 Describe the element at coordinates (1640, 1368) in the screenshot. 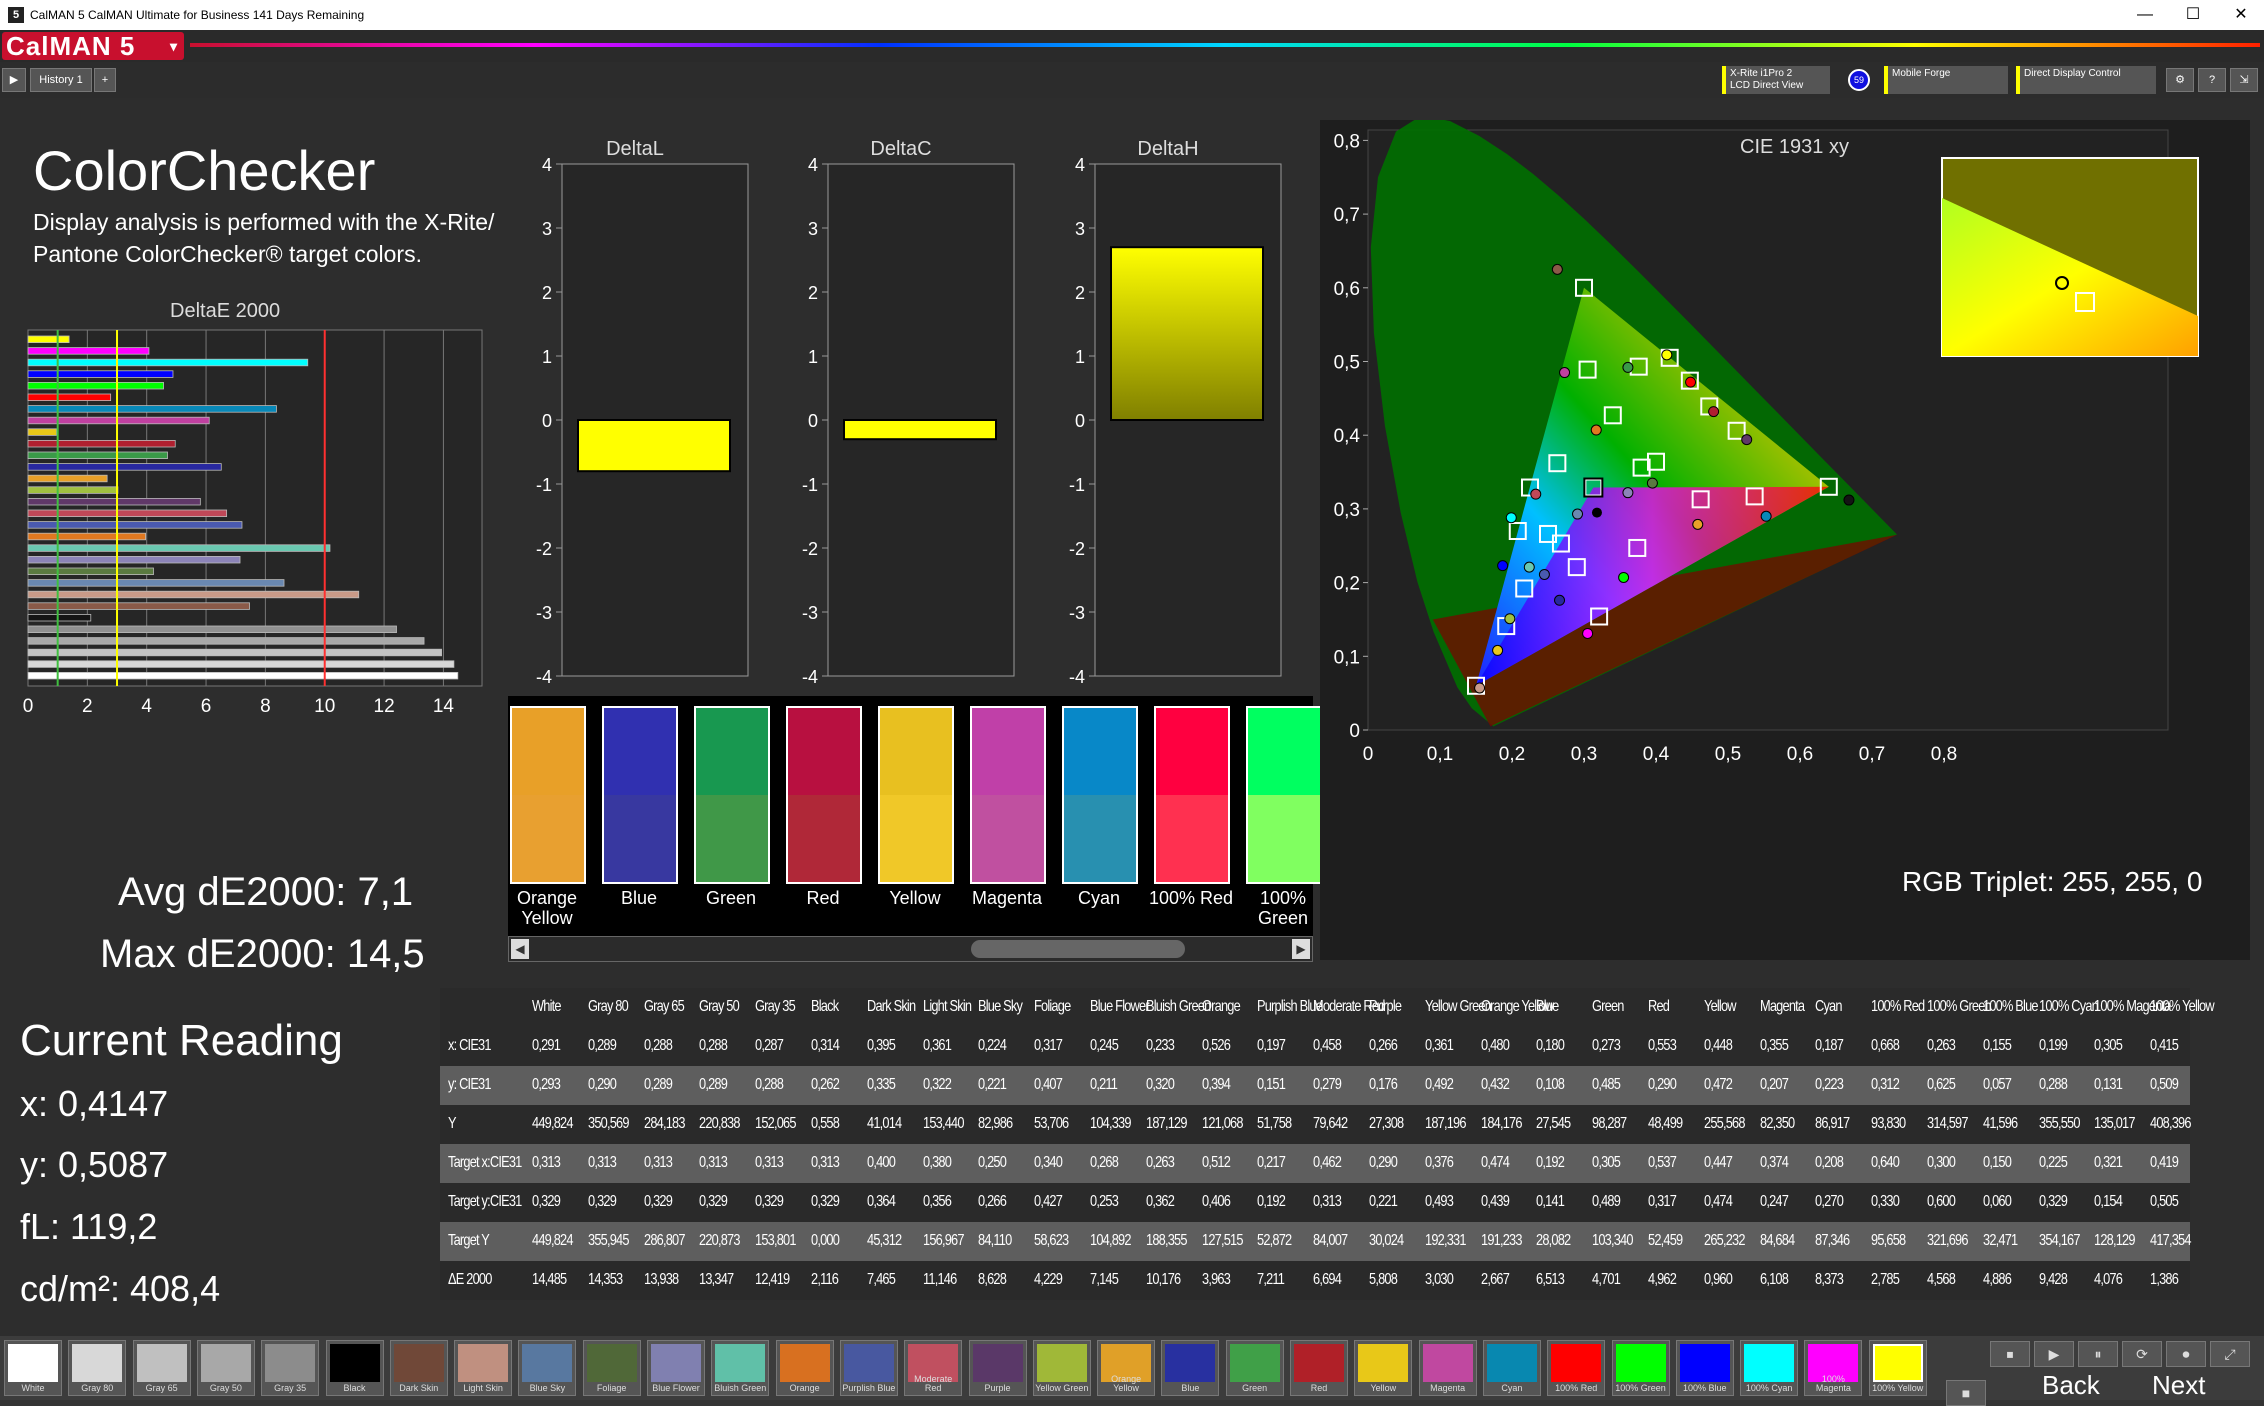

I see `patch-100-green: 100% Green` at that location.